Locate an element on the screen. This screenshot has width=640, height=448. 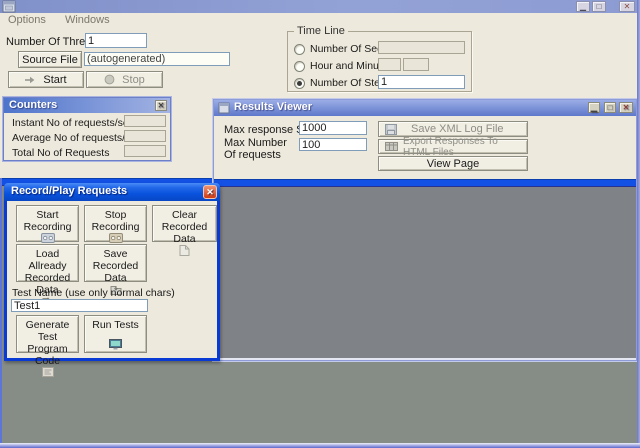
stop-button: Stop is located at coordinates (124, 79).